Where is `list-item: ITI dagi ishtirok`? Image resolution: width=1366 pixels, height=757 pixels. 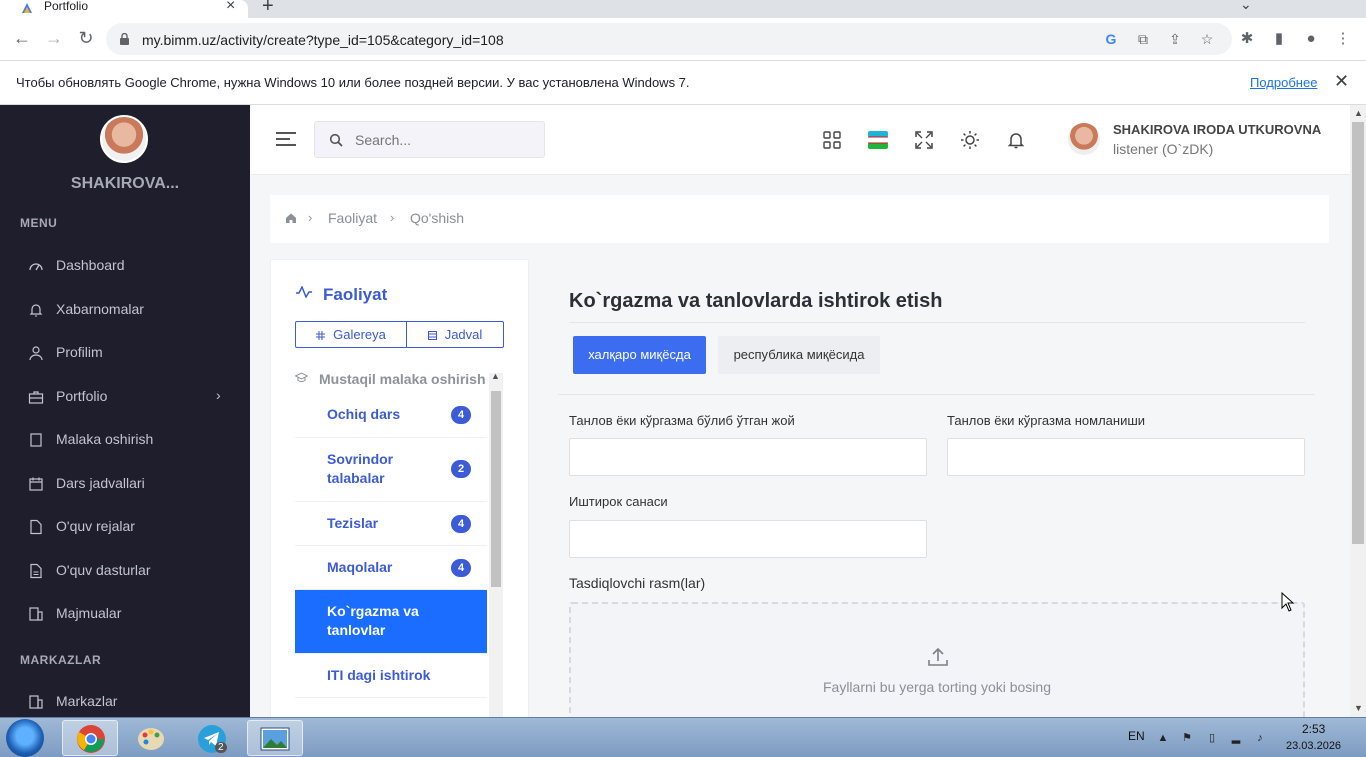
list-item: ITI dagi ishtirok is located at coordinates (391, 676).